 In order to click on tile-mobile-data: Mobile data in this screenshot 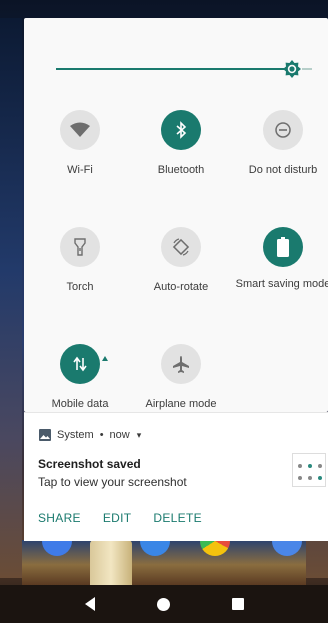, I will do `click(80, 377)`.